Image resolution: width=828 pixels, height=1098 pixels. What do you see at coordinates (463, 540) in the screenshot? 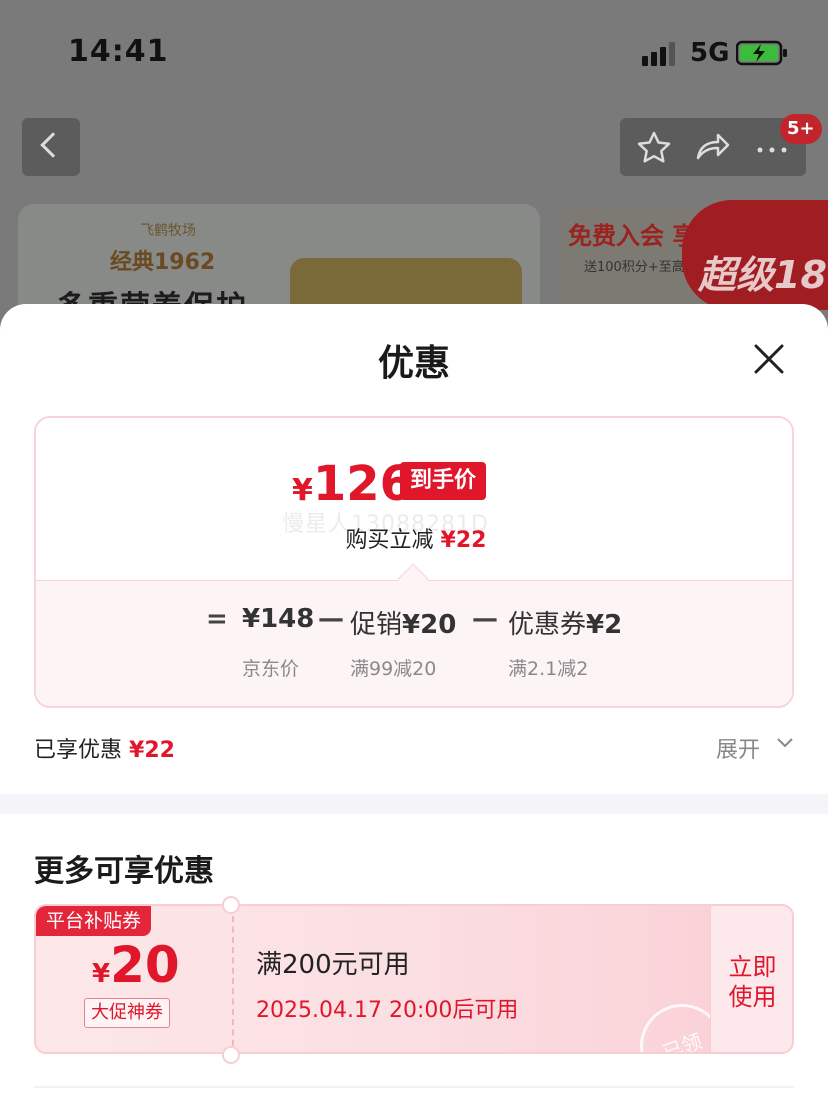
I see `discount-amount: ¥22` at bounding box center [463, 540].